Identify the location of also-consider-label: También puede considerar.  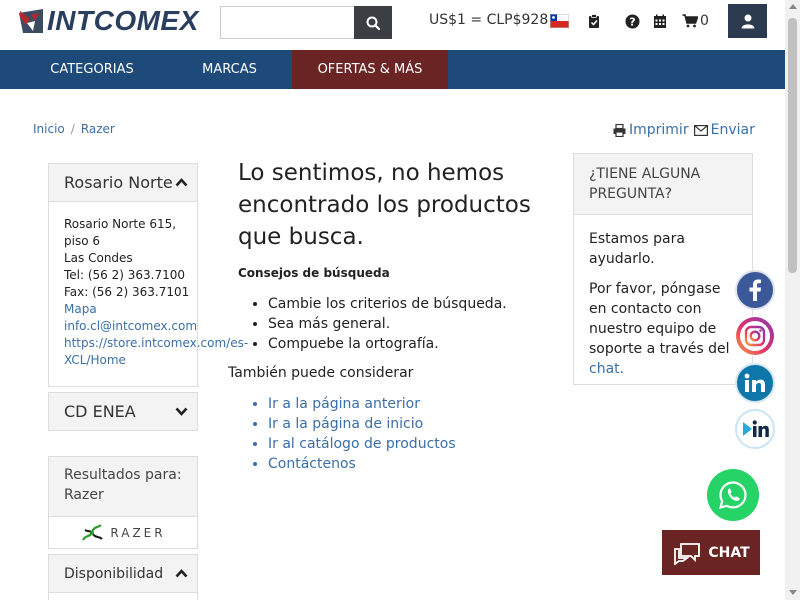
(321, 373).